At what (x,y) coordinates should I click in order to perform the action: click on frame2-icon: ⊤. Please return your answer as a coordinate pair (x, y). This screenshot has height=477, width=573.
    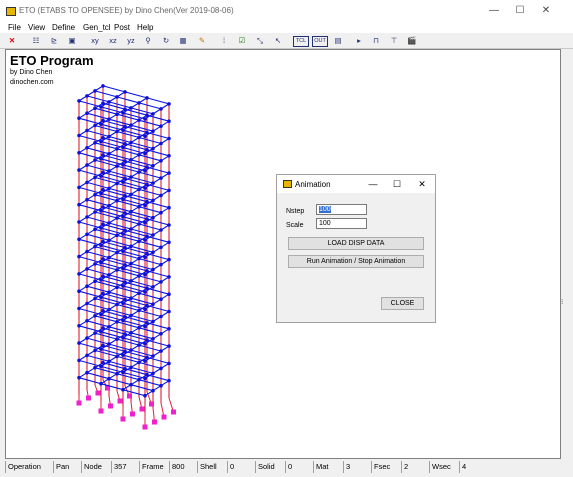
    Looking at the image, I should click on (394, 40).